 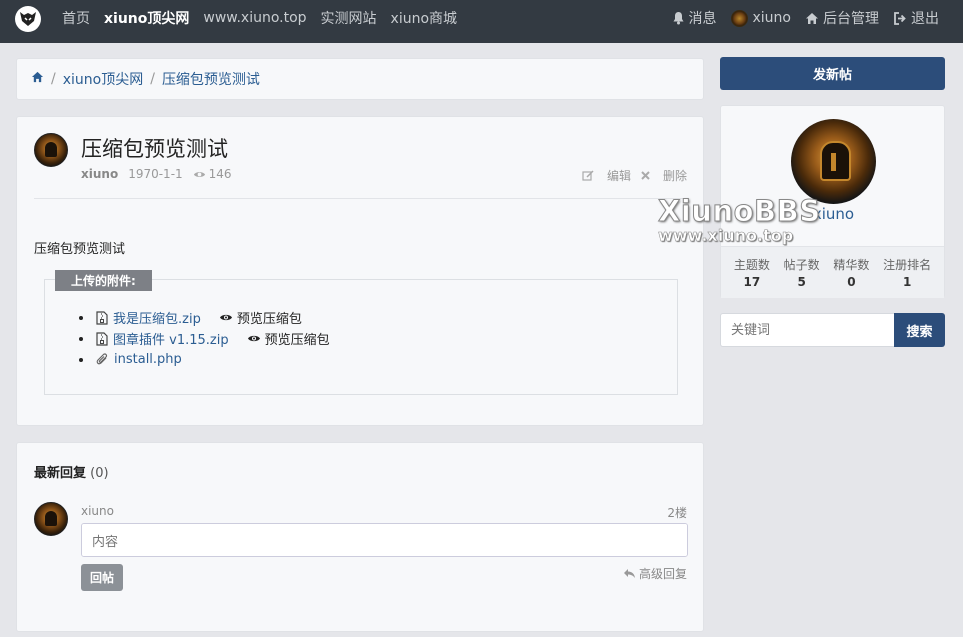 What do you see at coordinates (254, 18) in the screenshot?
I see `nav-xiuno-site: www.xiuno.top` at bounding box center [254, 18].